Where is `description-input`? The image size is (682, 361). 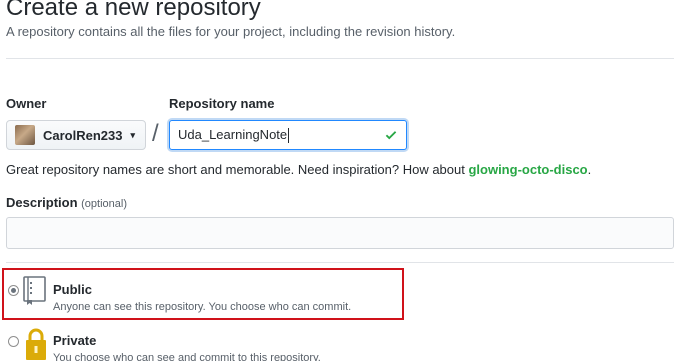
description-input is located at coordinates (340, 233).